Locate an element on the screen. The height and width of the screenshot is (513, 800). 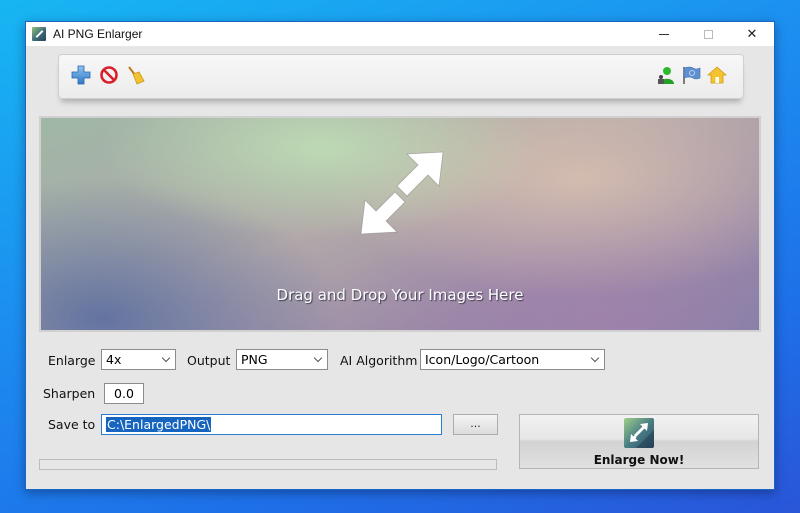
save-path-input: C:\EnlargedPNG\ is located at coordinates (271, 424).